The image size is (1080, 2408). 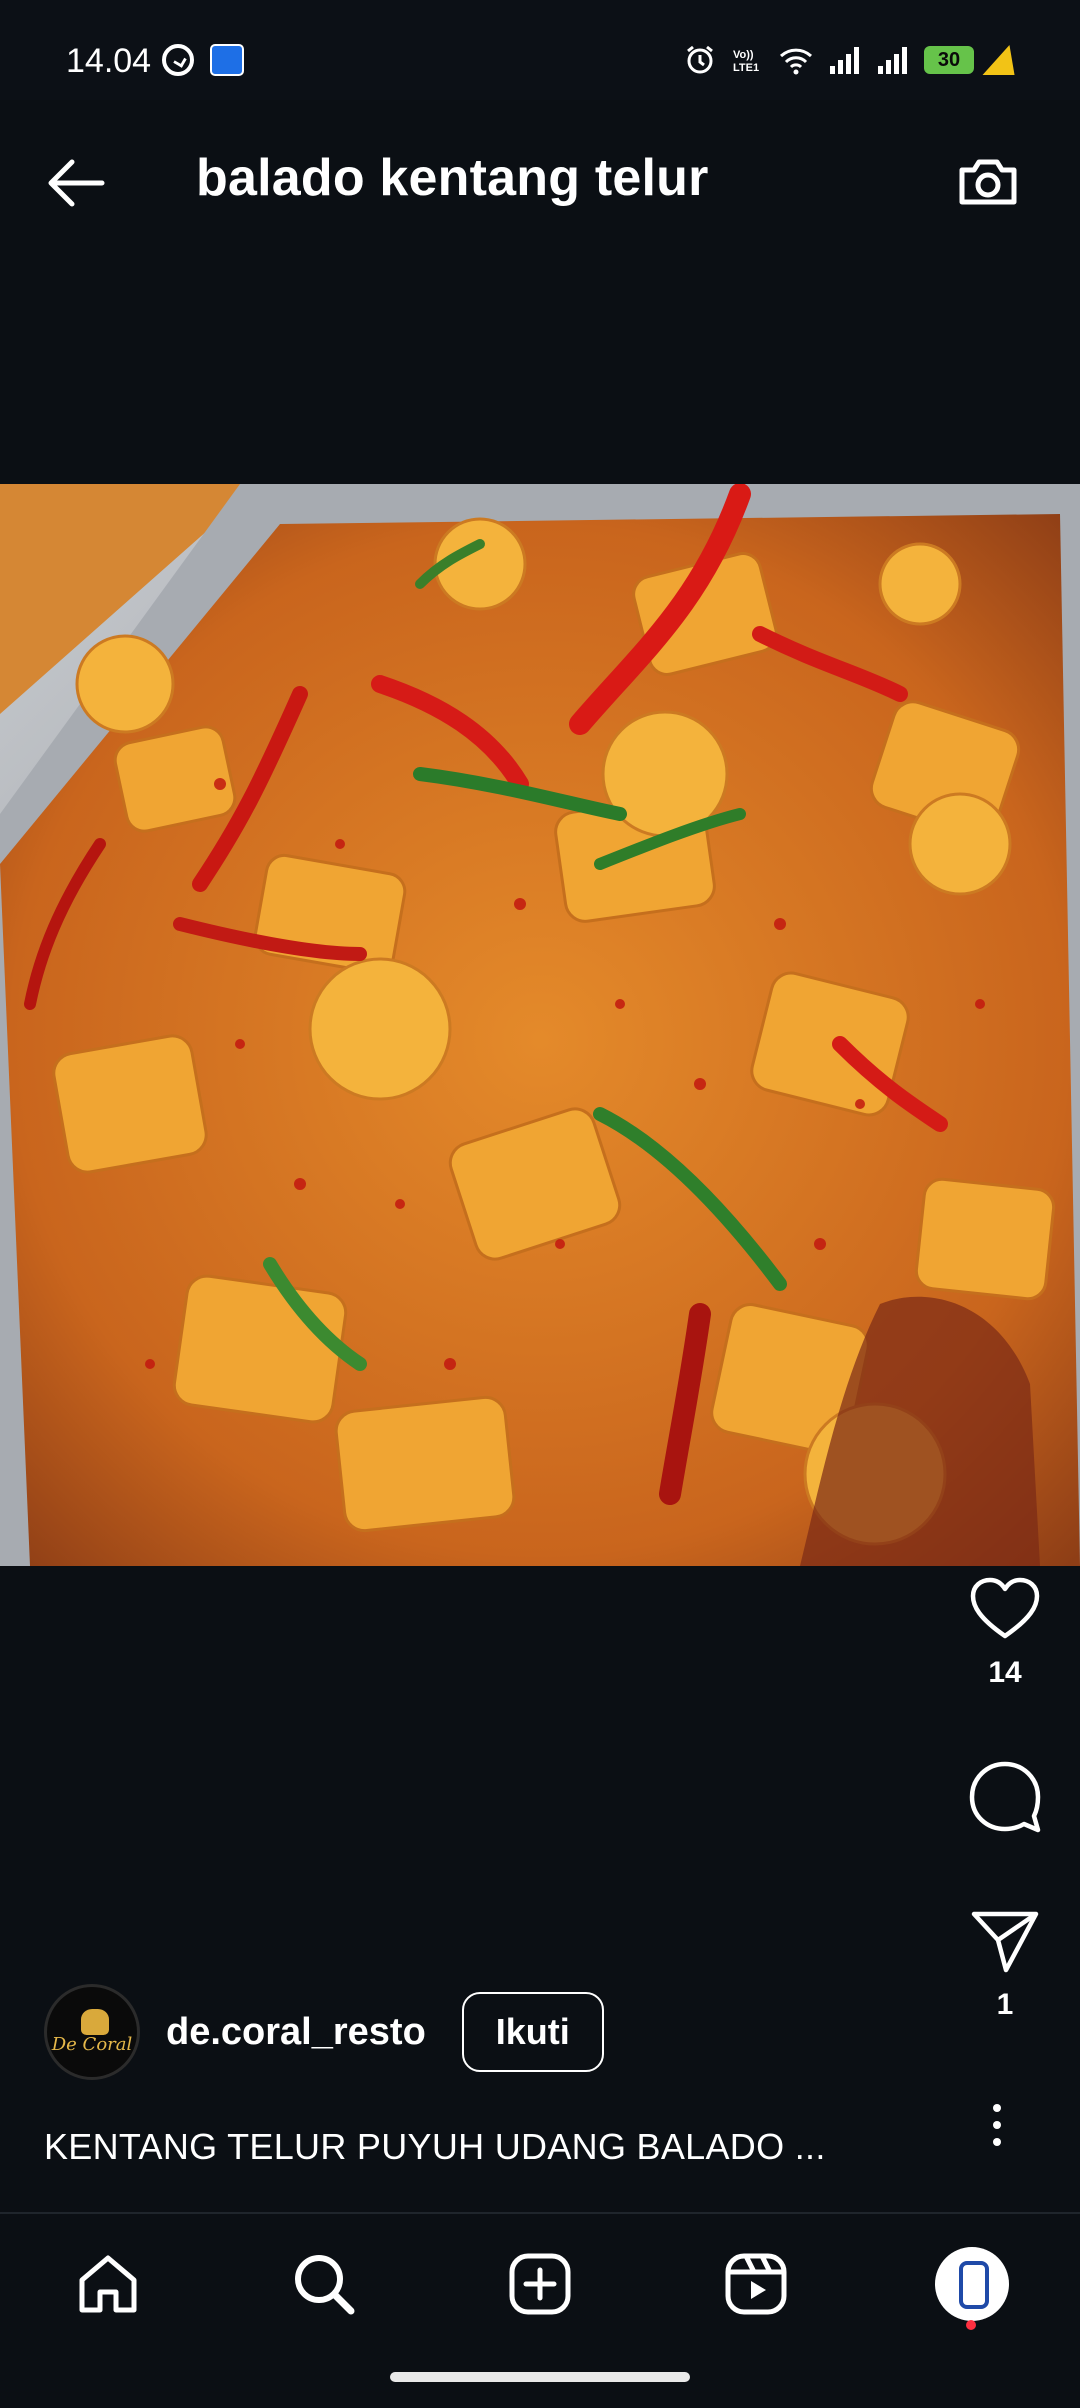 I want to click on comment-icon, so click(x=1005, y=1797).